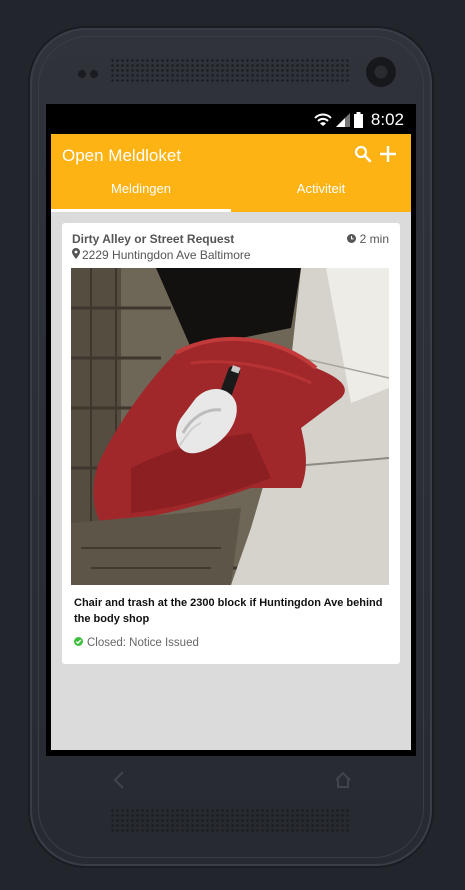 Image resolution: width=465 pixels, height=890 pixels. Describe the element at coordinates (230, 71) in the screenshot. I see `earpiece-speaker` at that location.